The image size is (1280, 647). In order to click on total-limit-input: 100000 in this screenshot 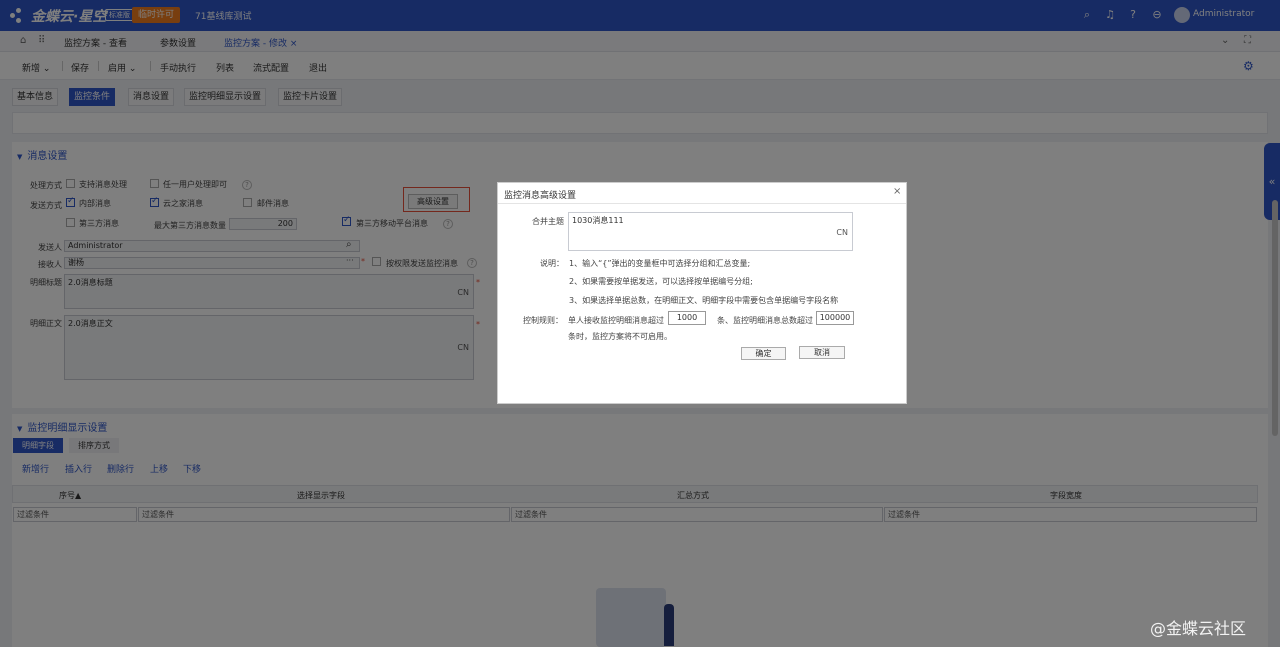, I will do `click(835, 318)`.